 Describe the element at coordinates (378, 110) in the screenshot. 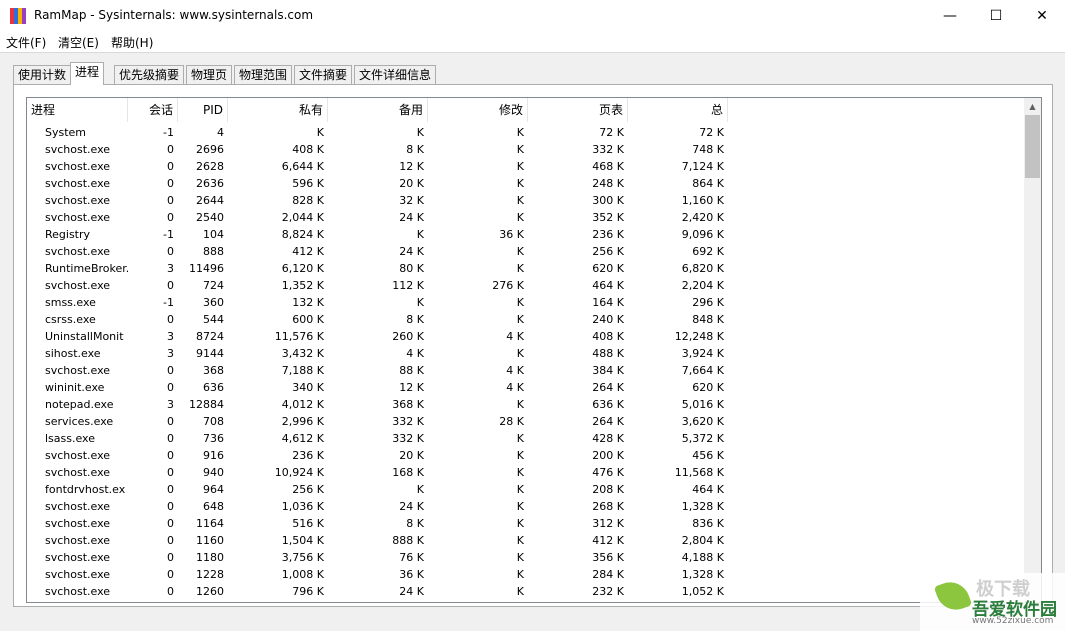

I see `header-col-standby: 备用` at that location.